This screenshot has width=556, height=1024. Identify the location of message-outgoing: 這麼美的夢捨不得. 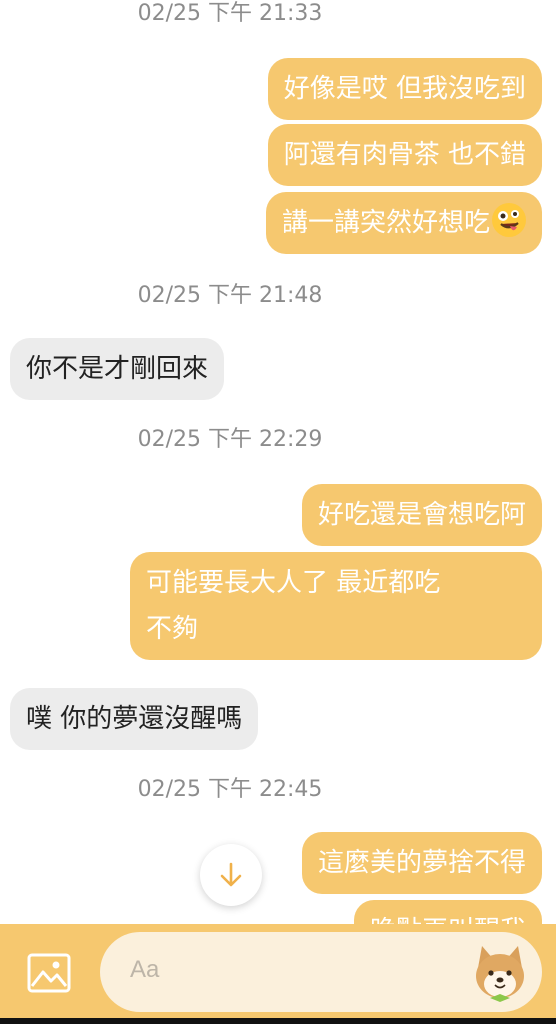
(421, 863).